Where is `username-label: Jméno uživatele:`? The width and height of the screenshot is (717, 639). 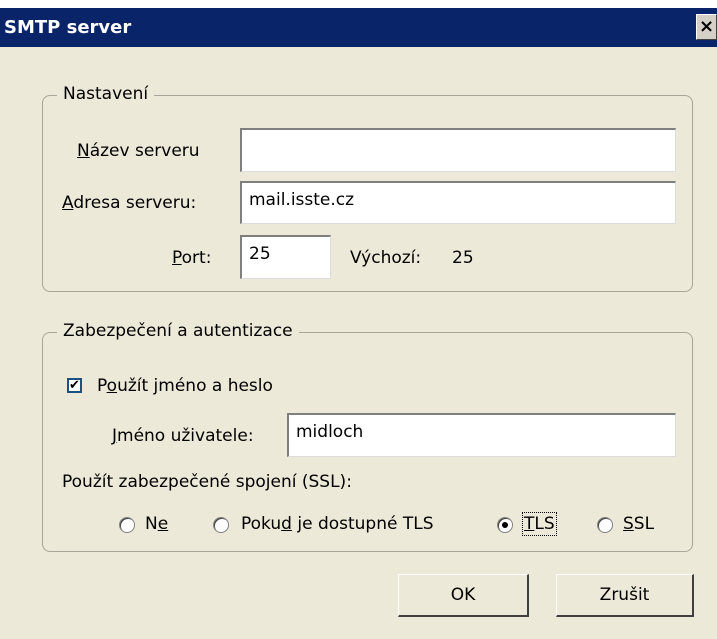 username-label: Jméno uživatele: is located at coordinates (183, 436).